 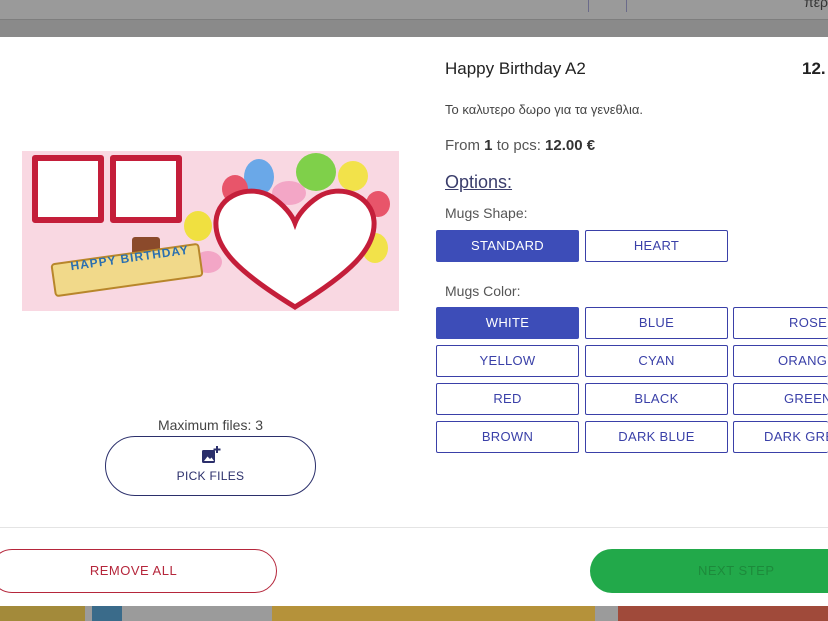 I want to click on color-option-rose-label: ROSE, so click(x=808, y=322).